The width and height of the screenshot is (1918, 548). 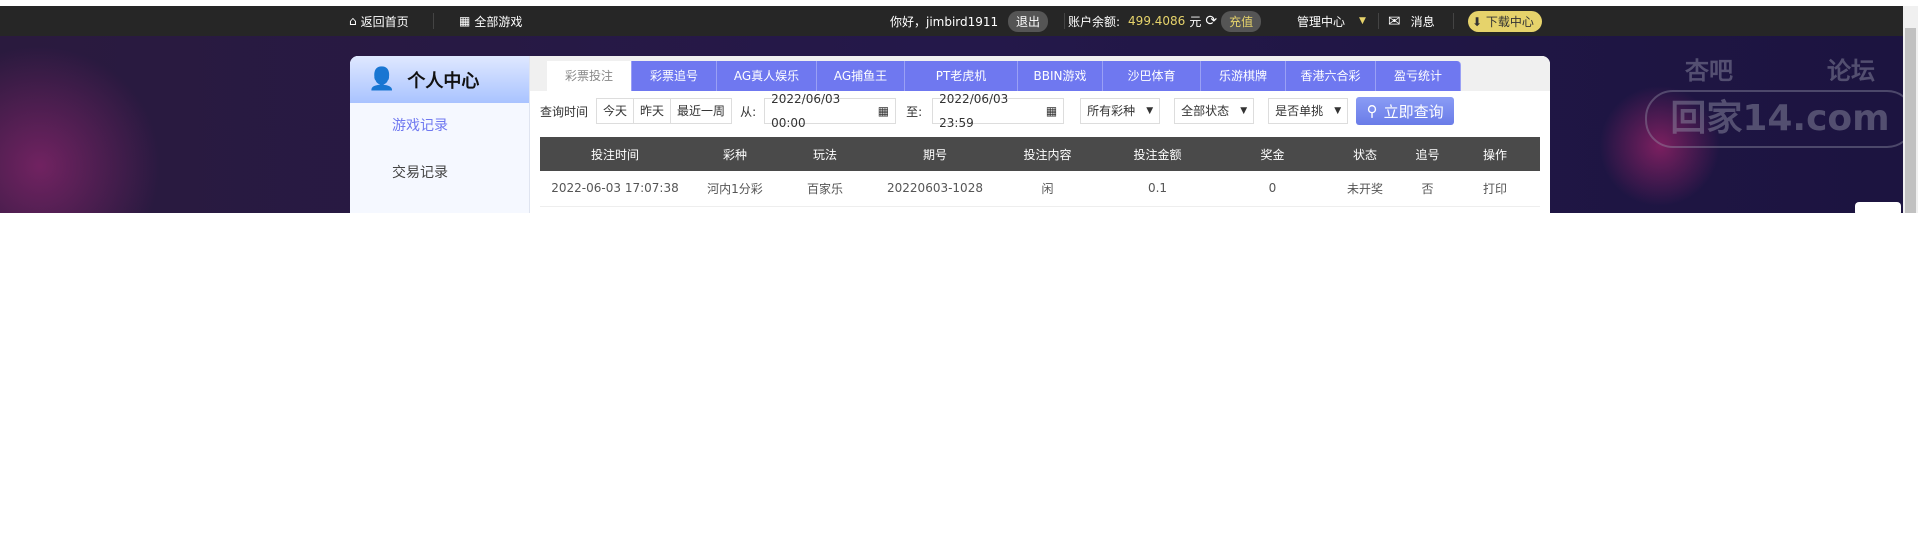 I want to click on greeting-text: 你好，jimbird1911, so click(x=944, y=21).